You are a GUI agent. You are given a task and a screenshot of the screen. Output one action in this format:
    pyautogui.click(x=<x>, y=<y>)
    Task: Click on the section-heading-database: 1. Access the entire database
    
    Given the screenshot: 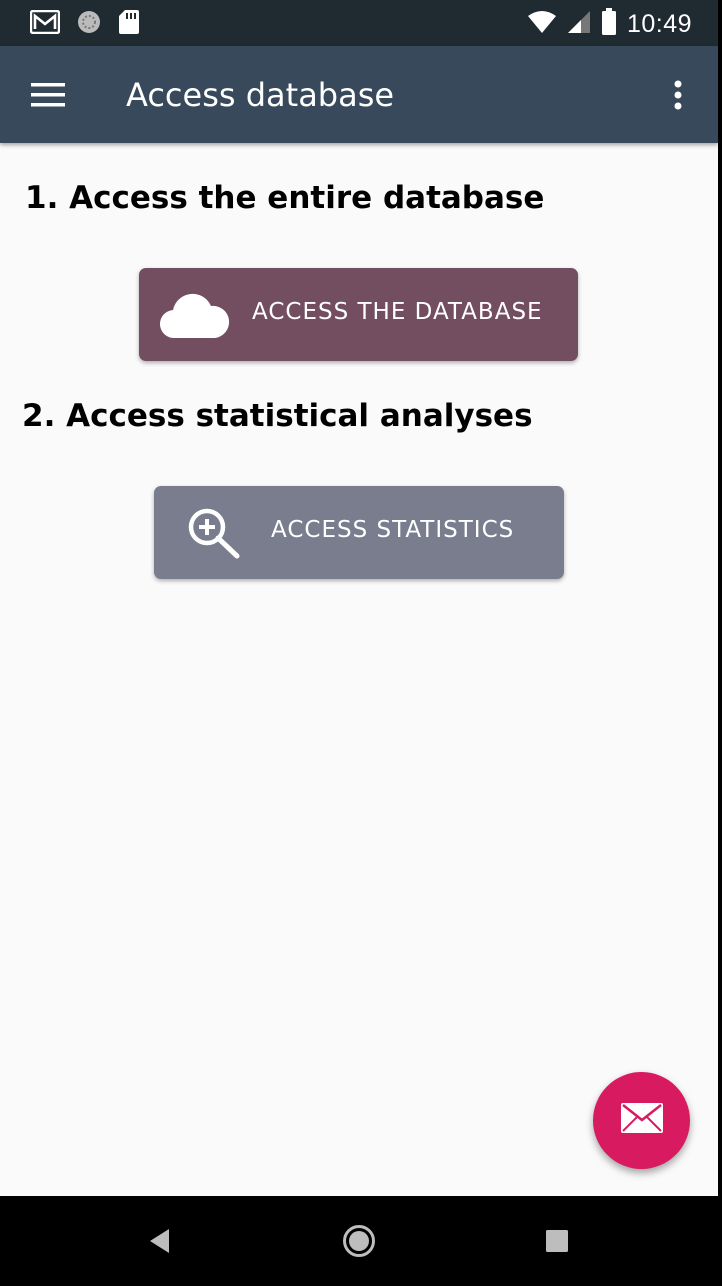 What is the action you would take?
    pyautogui.click(x=285, y=198)
    